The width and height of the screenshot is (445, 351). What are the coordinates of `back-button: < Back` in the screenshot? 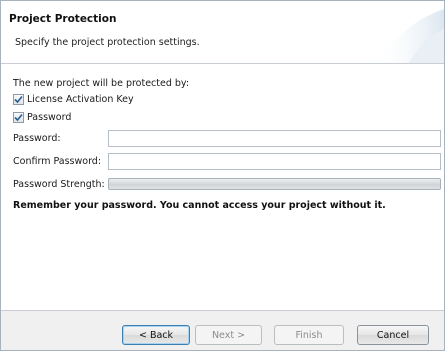 It's located at (156, 335).